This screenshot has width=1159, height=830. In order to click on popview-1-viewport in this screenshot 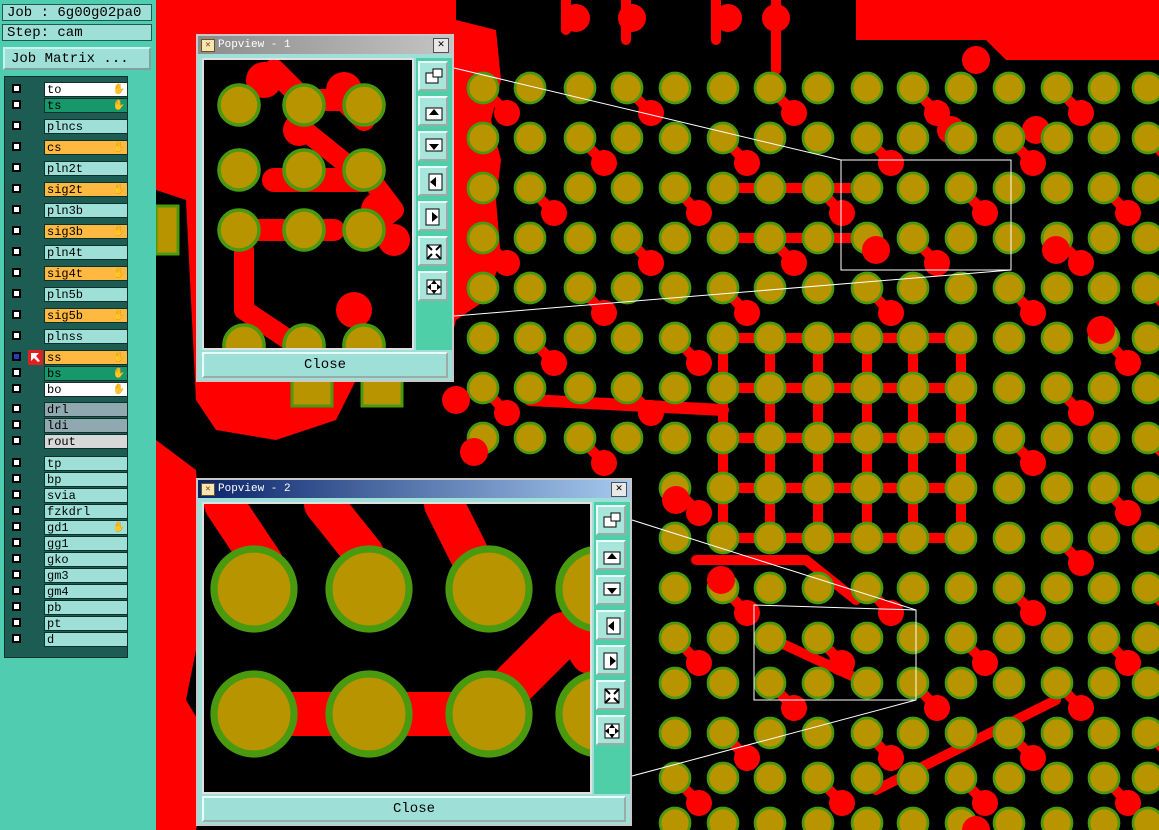, I will do `click(308, 204)`.